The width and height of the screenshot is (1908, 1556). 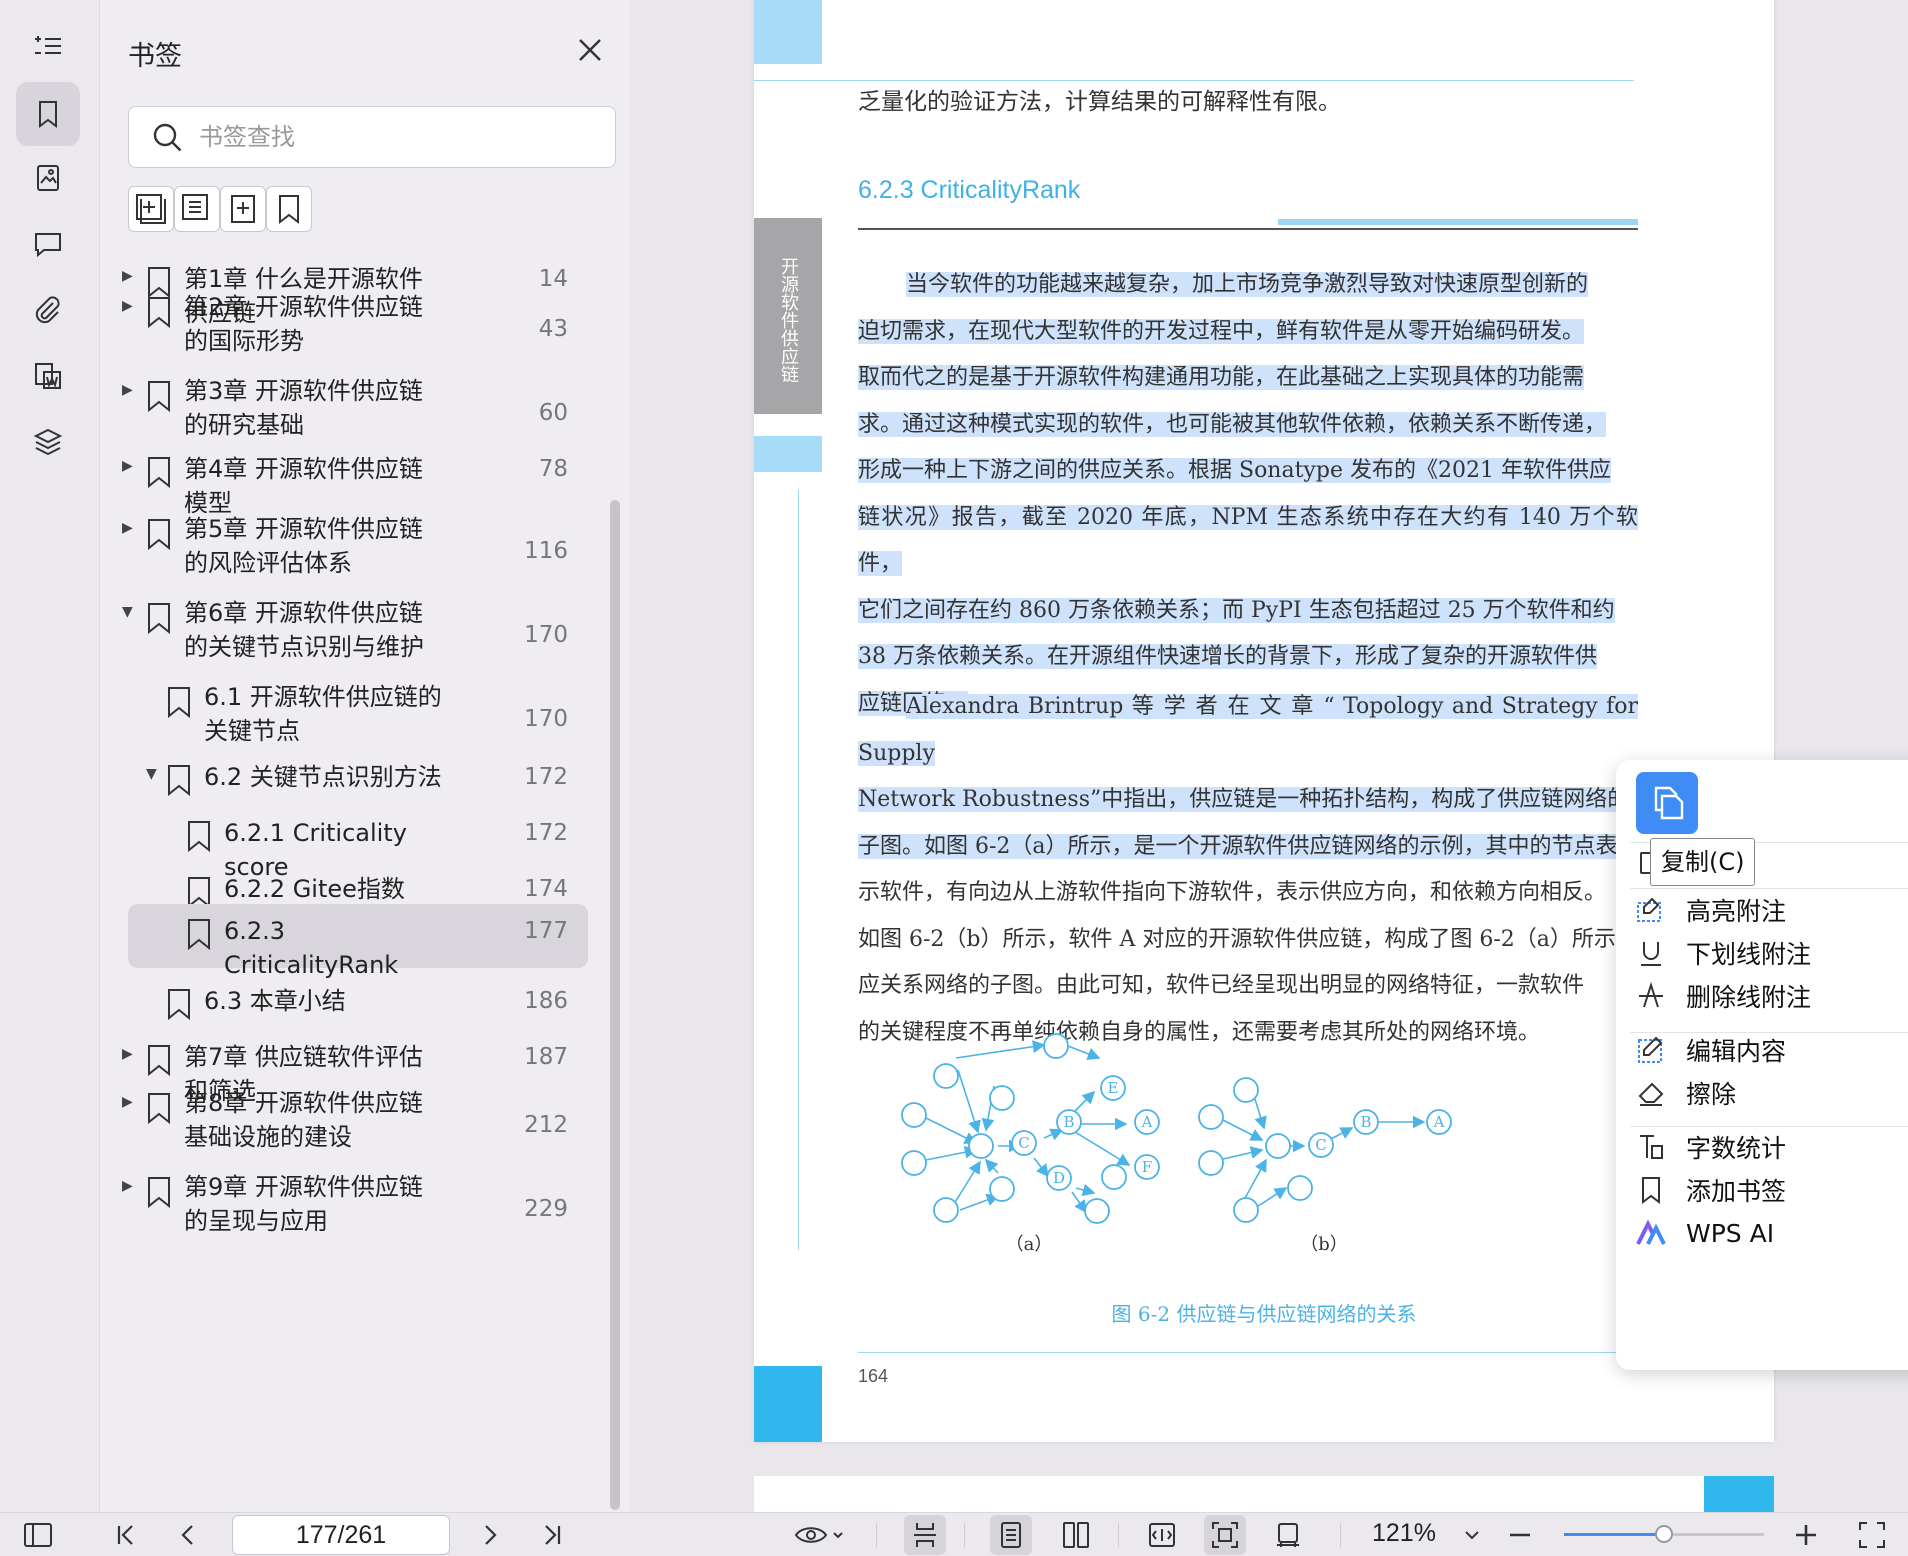 What do you see at coordinates (355, 1212) in the screenshot?
I see `bookmark-item: ▶ 第9章 开源软件供应链的呈现与应用 229` at bounding box center [355, 1212].